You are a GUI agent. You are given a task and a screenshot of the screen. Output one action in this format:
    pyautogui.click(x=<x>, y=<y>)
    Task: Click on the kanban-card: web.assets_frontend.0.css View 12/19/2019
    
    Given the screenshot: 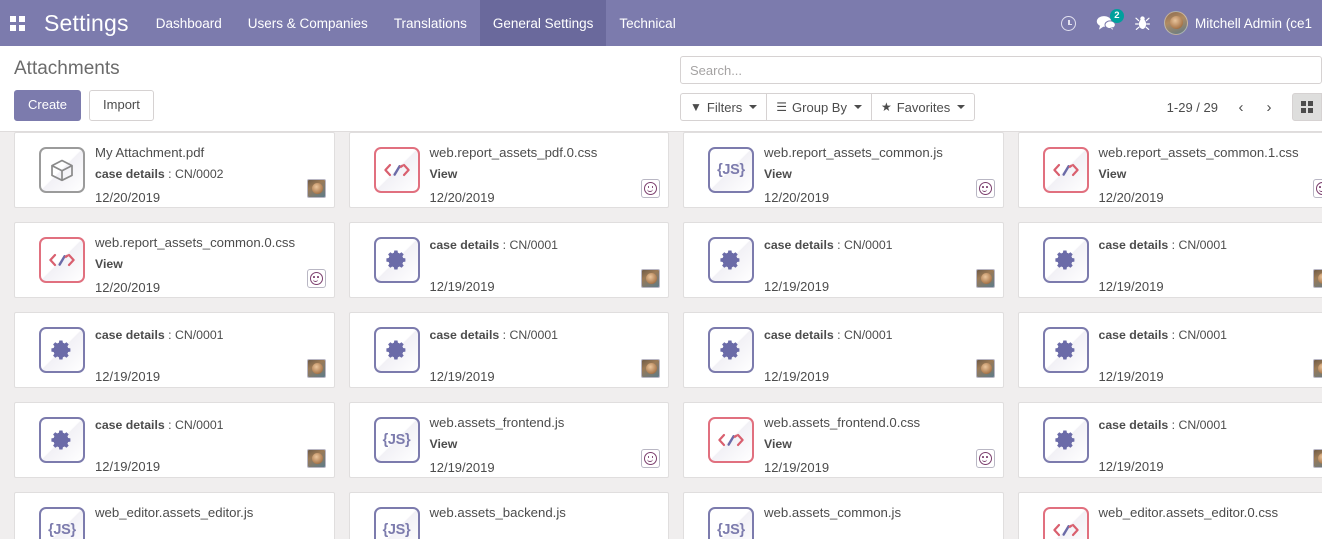 What is the action you would take?
    pyautogui.click(x=843, y=440)
    